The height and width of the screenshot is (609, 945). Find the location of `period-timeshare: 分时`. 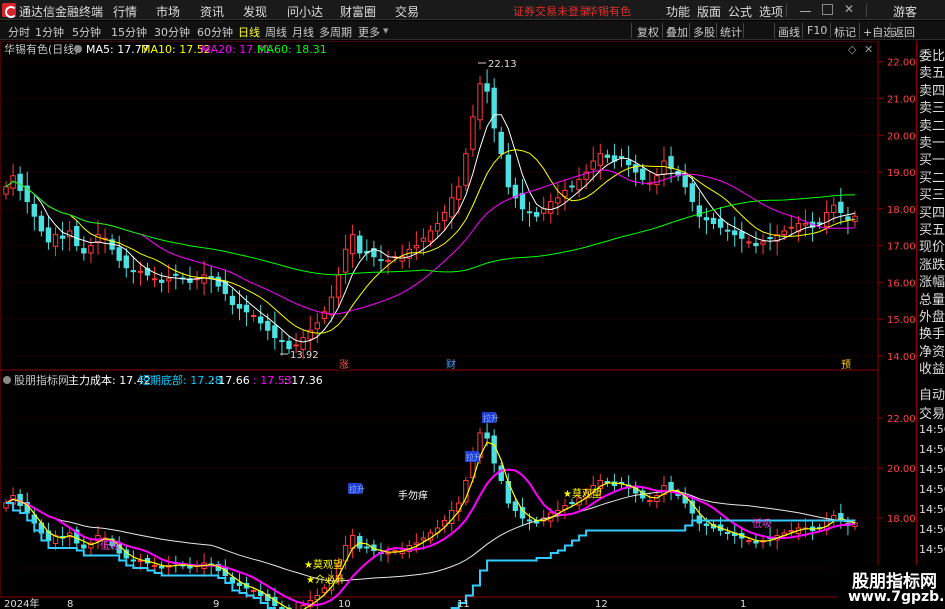

period-timeshare: 分时 is located at coordinates (19, 32).